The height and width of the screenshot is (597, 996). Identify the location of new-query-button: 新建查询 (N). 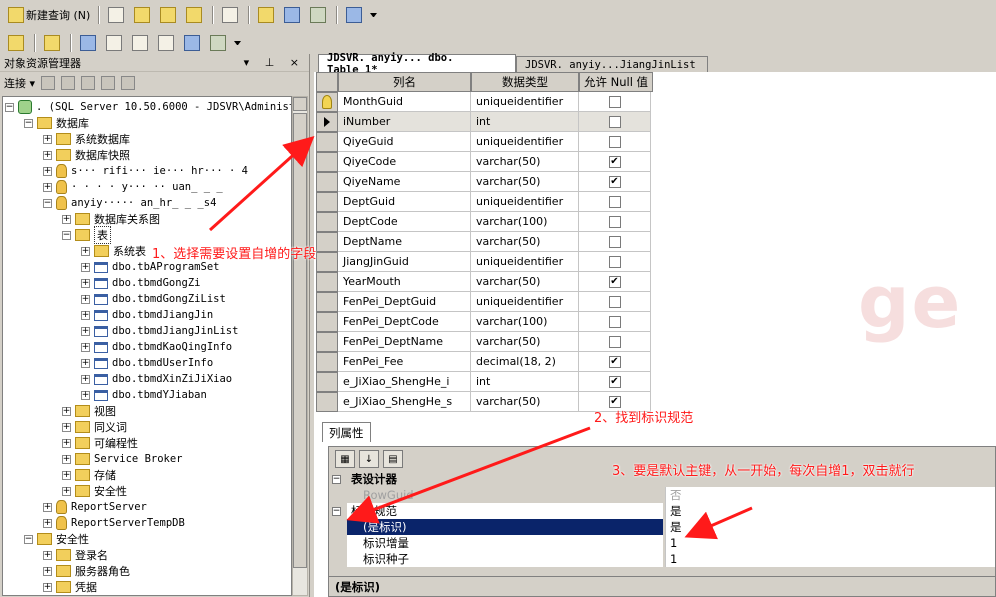
(49, 15).